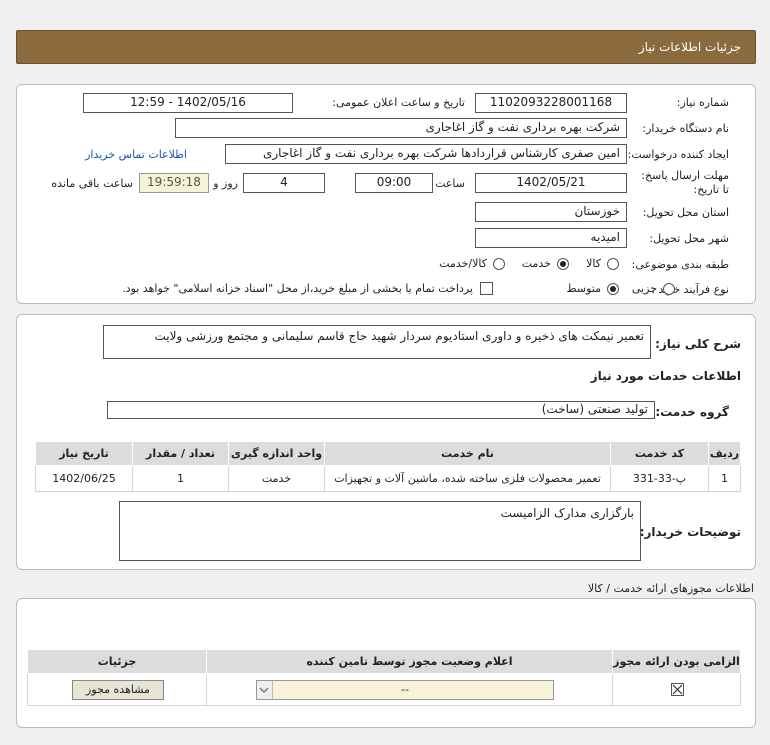  Describe the element at coordinates (381, 410) in the screenshot. I see `service-group-field: تولید صنعتی (ساخت)` at that location.